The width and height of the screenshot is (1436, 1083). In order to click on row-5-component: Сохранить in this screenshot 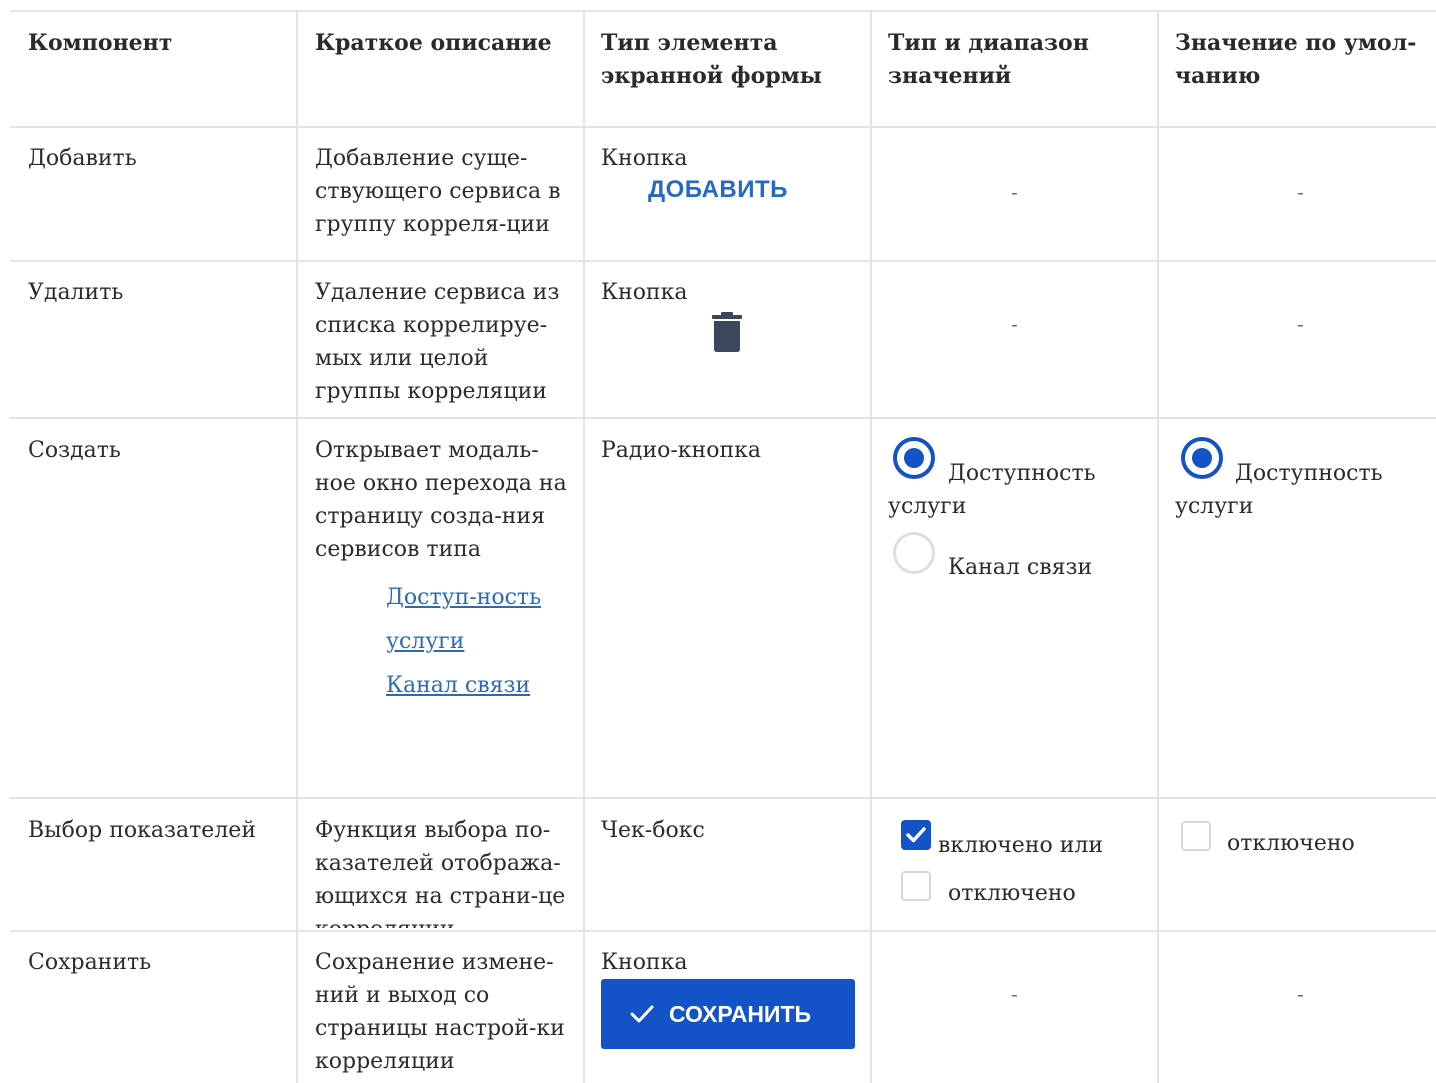, I will do `click(90, 962)`.